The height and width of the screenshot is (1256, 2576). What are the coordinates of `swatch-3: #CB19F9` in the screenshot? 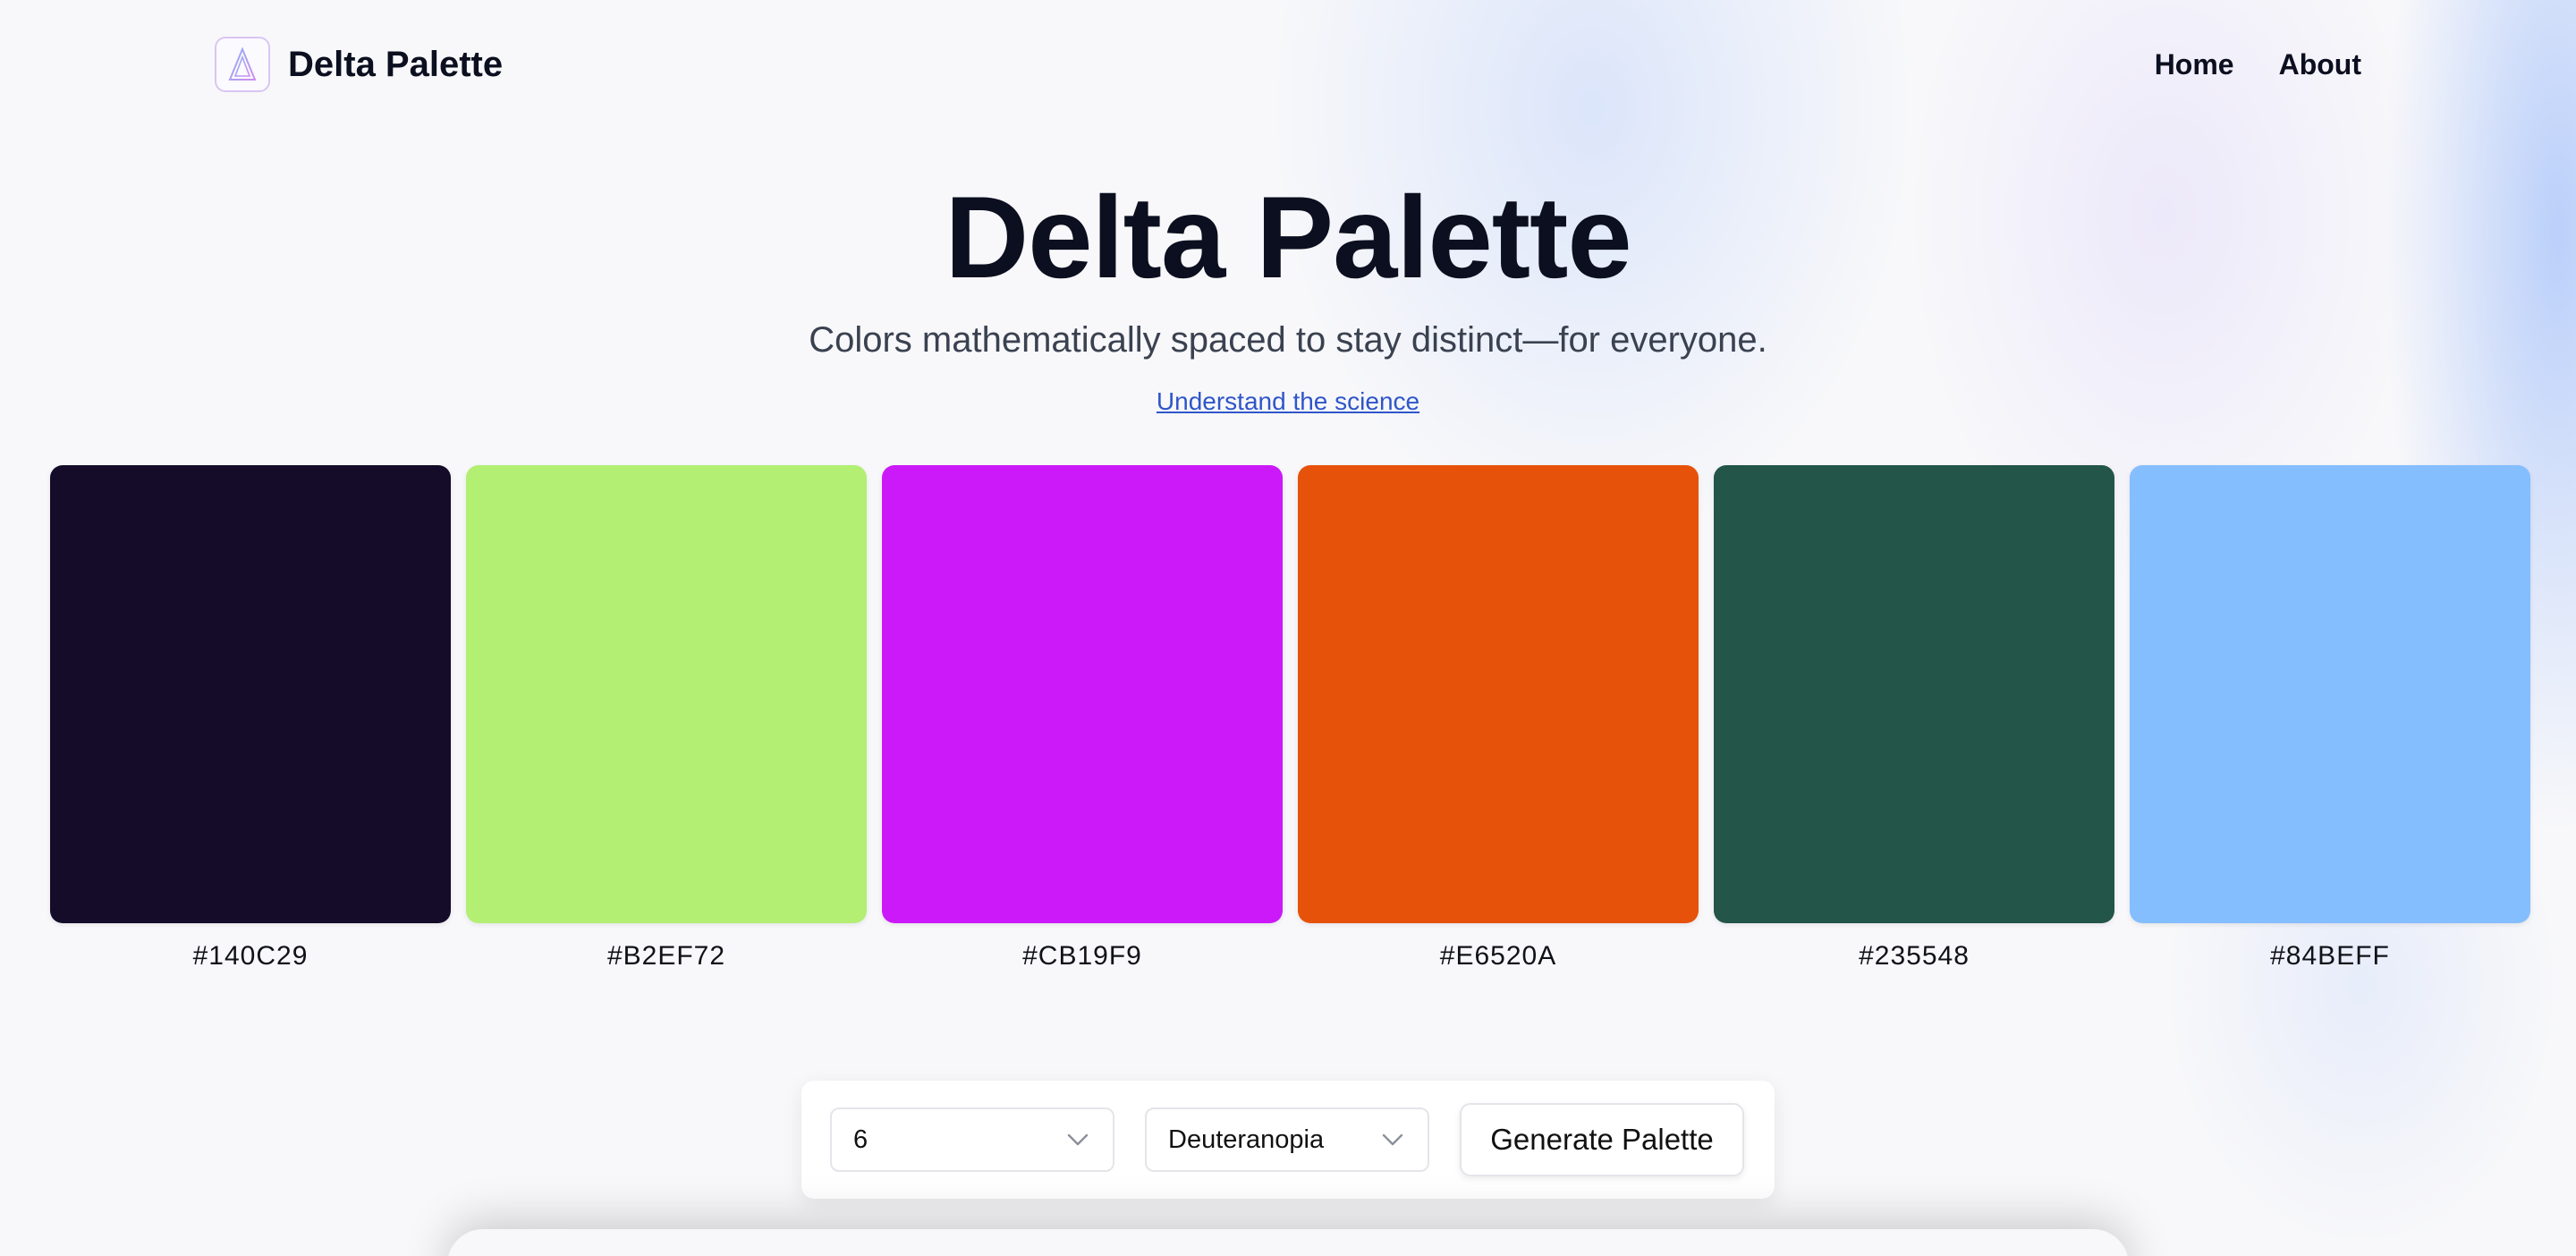 It's located at (1082, 718).